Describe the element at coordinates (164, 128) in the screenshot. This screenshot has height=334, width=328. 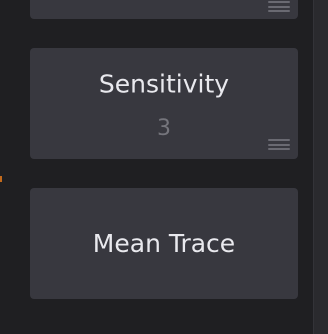
I see `sensitivity-value: 3` at that location.